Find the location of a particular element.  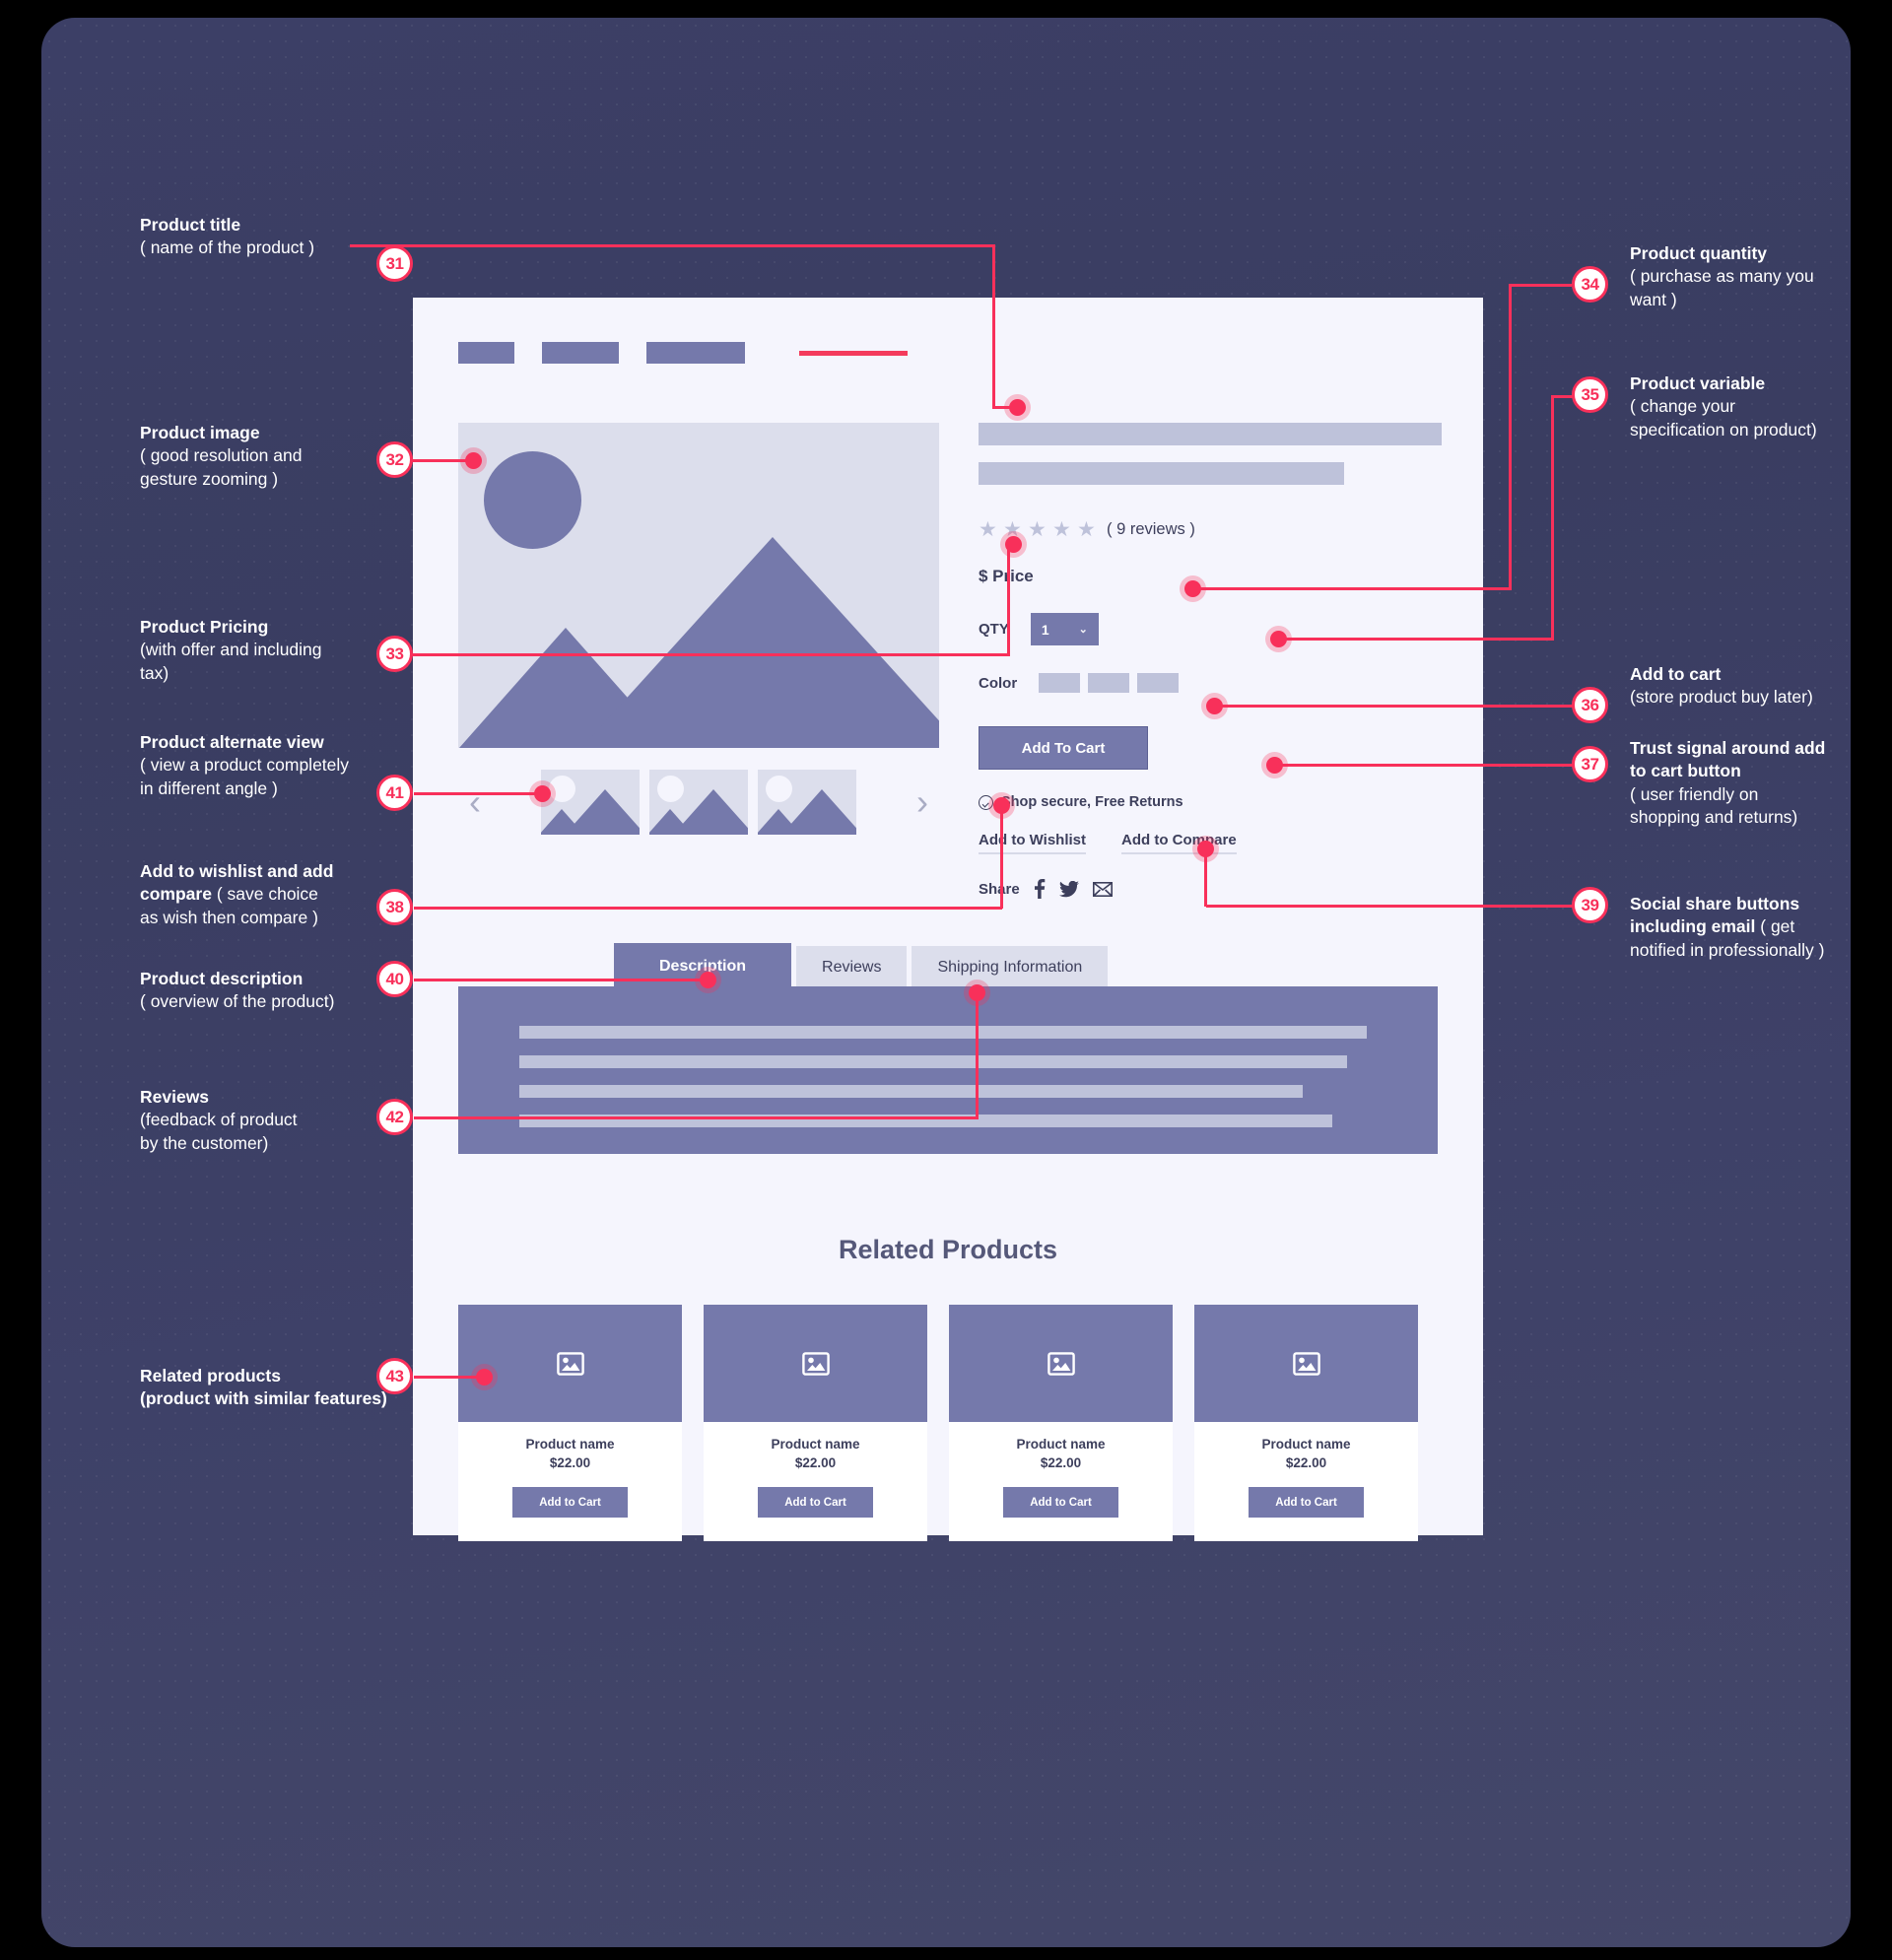

note-32-title: Product image is located at coordinates (200, 432).